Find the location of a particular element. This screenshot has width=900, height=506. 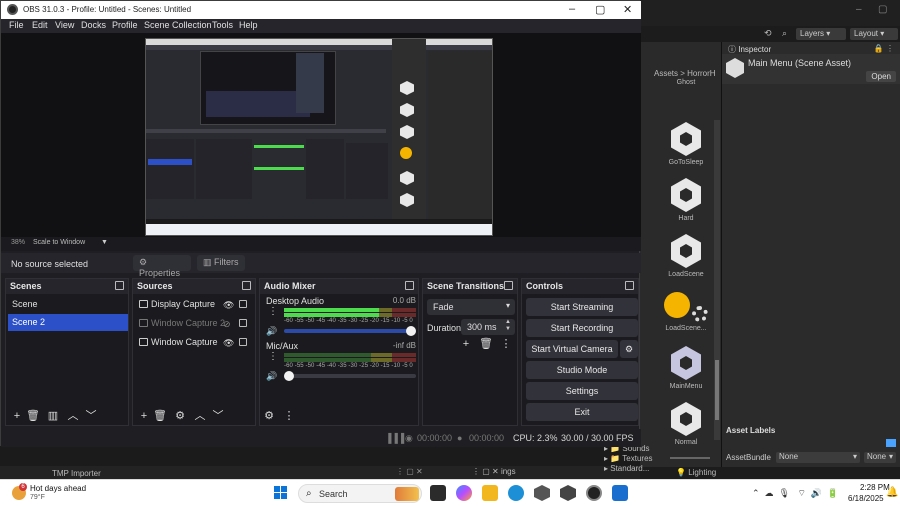

asset-ghost: Ghost is located at coordinates (686, 81).